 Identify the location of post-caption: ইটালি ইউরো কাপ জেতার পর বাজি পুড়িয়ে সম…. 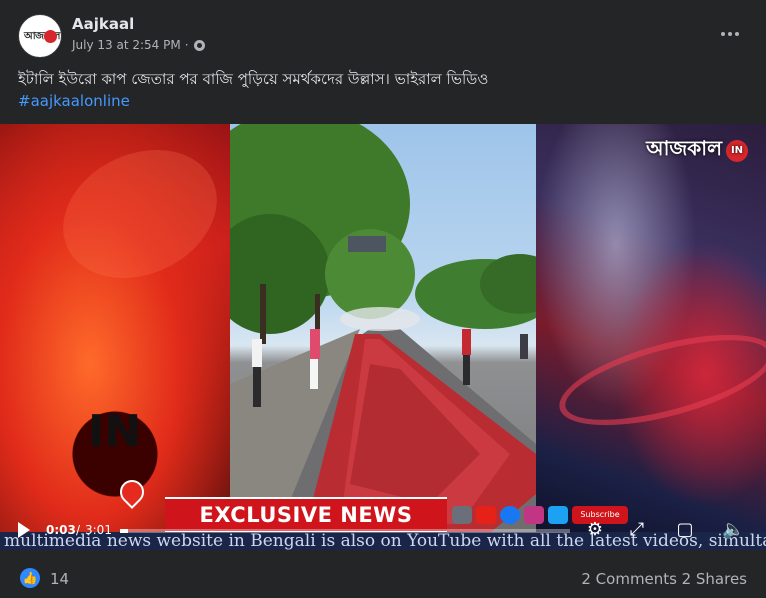
(253, 79).